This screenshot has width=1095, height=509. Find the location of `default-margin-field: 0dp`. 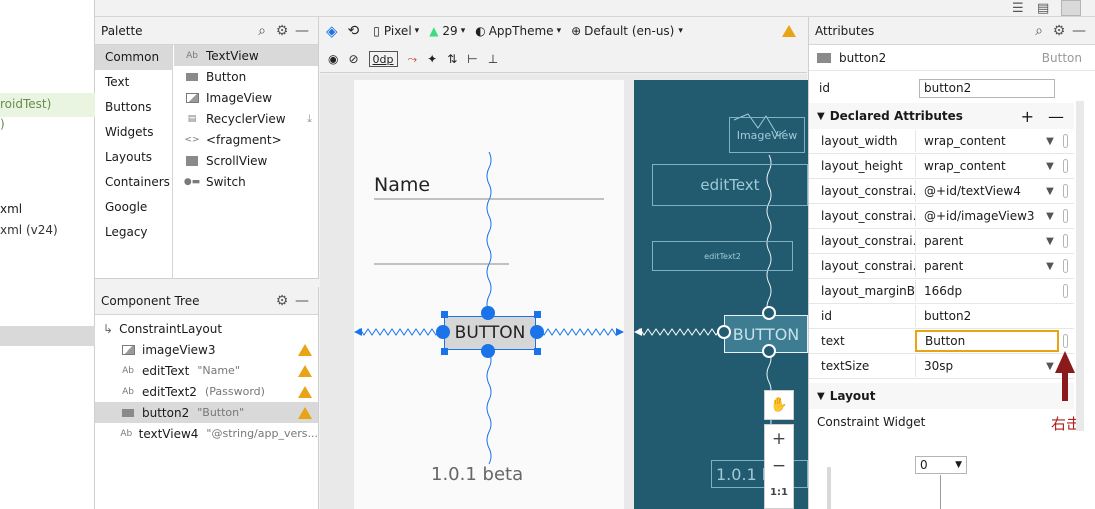

default-margin-field: 0dp is located at coordinates (383, 59).